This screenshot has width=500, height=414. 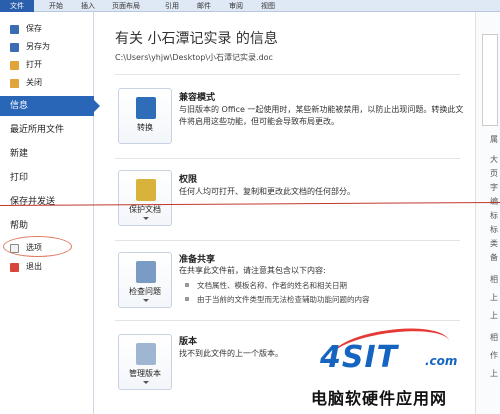 What do you see at coordinates (50, 106) in the screenshot?
I see `nav-info: 信息` at bounding box center [50, 106].